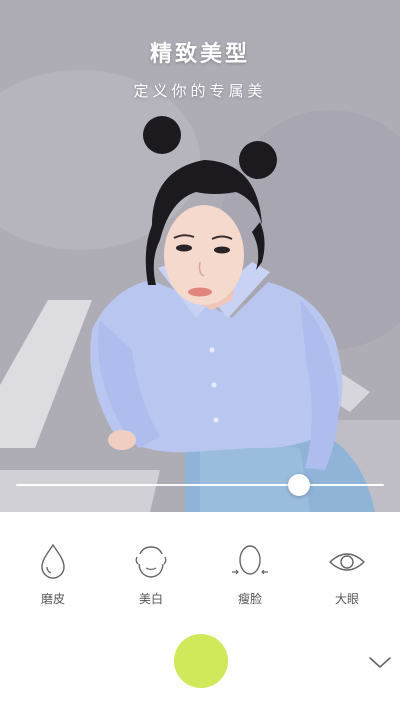 This screenshot has width=400, height=710. I want to click on tool-slim-face: 瘦脸, so click(250, 574).